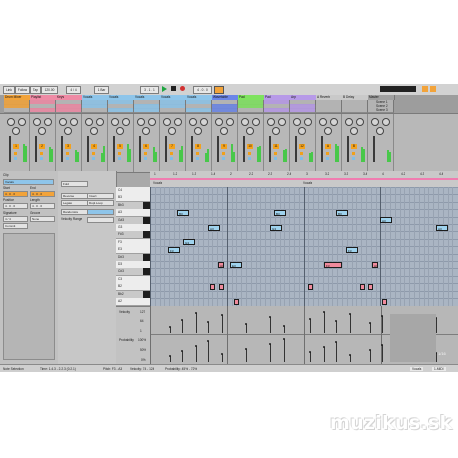  I want to click on signature-field: 4 / 4, so click(73, 90).